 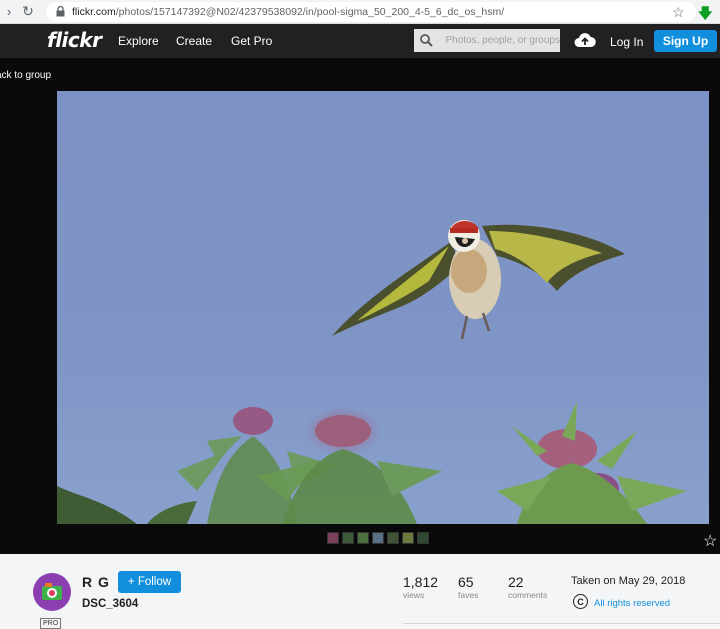 What do you see at coordinates (468, 595) in the screenshot?
I see `faves-label: faves` at bounding box center [468, 595].